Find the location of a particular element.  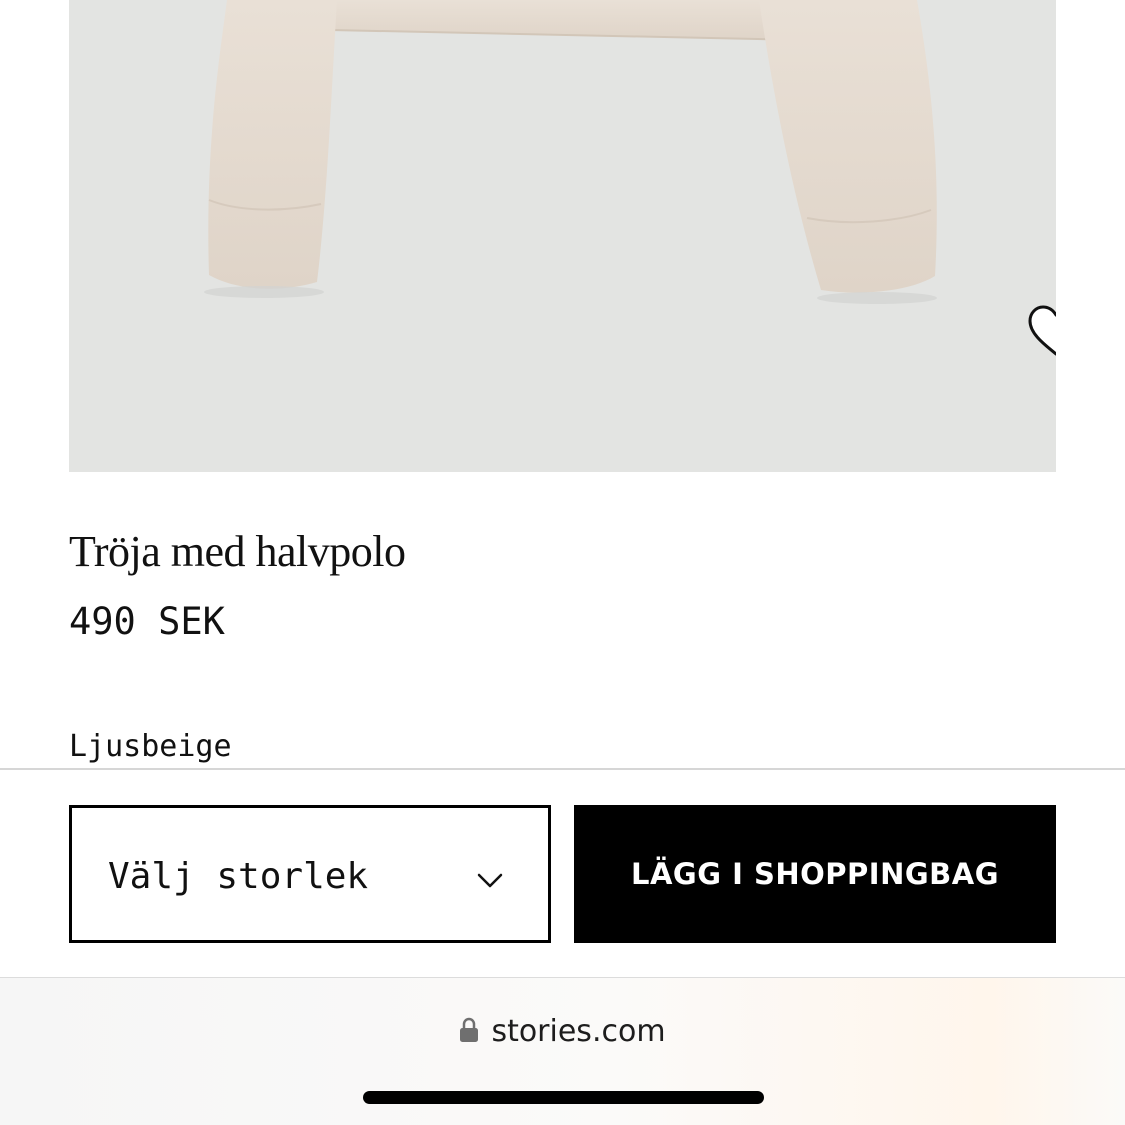

product-title: Tröja med halvpolo is located at coordinates (237, 551).